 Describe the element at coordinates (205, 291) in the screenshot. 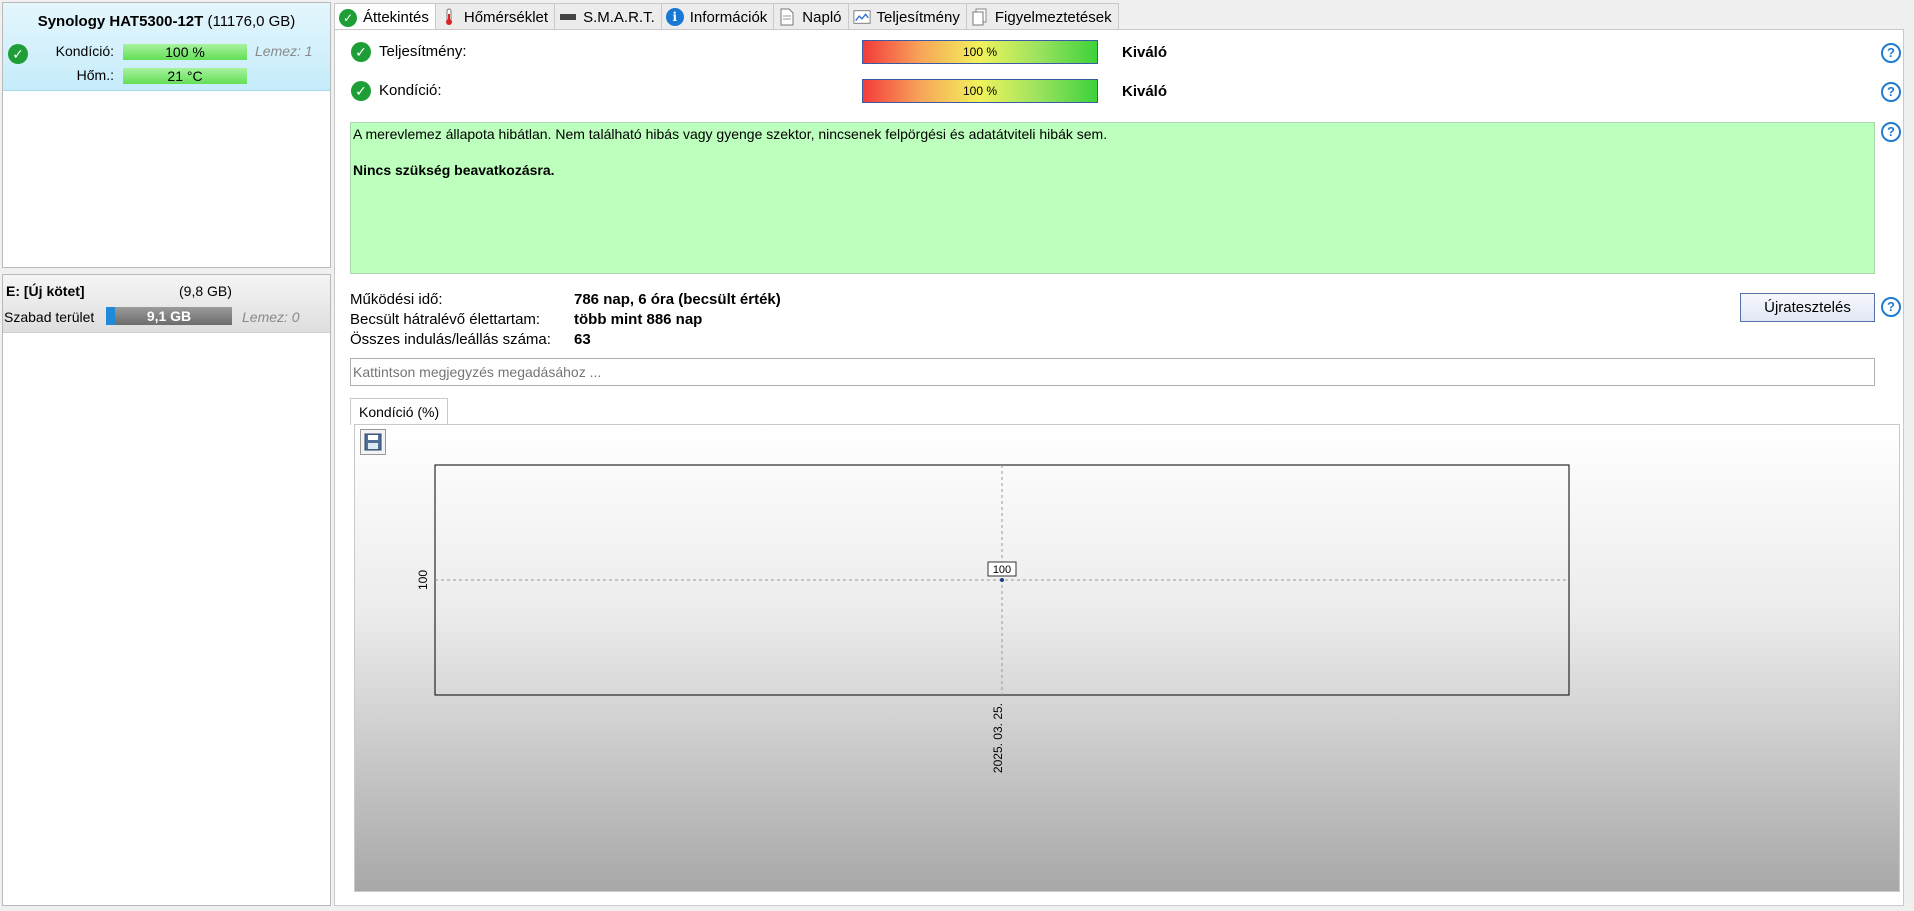

I see `volume-size: (9,8 GB)` at that location.